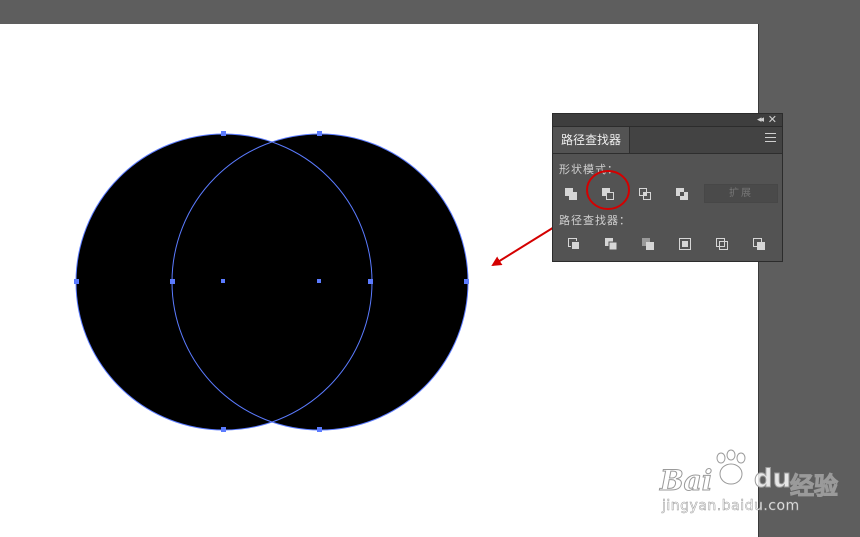 Image resolution: width=860 pixels, height=537 pixels. What do you see at coordinates (741, 193) in the screenshot?
I see `expand-button: 扩展` at bounding box center [741, 193].